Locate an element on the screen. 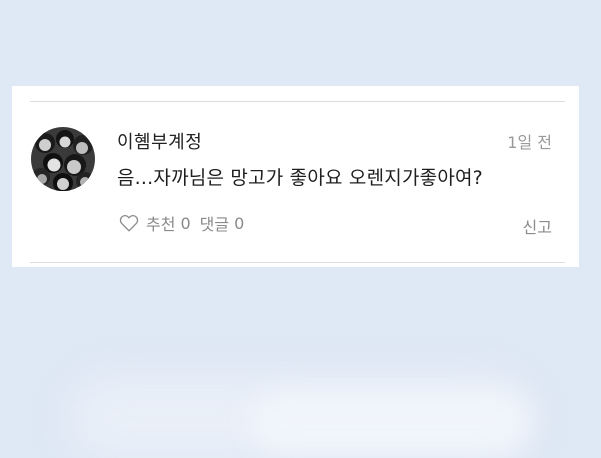 This screenshot has width=601, height=458. comment-actions: 추천 0 댓글 0 is located at coordinates (181, 223).